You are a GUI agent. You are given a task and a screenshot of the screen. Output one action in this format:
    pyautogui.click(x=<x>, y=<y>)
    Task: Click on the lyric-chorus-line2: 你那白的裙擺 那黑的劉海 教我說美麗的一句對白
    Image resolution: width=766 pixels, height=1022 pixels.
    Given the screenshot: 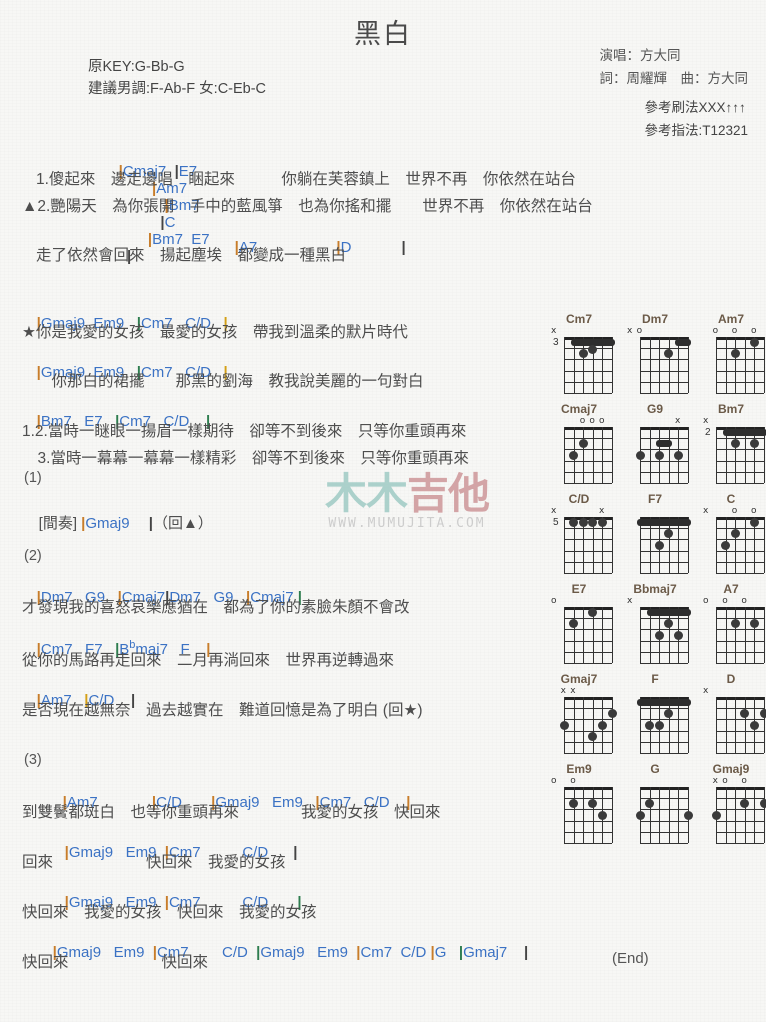 What is the action you would take?
    pyautogui.click(x=230, y=381)
    